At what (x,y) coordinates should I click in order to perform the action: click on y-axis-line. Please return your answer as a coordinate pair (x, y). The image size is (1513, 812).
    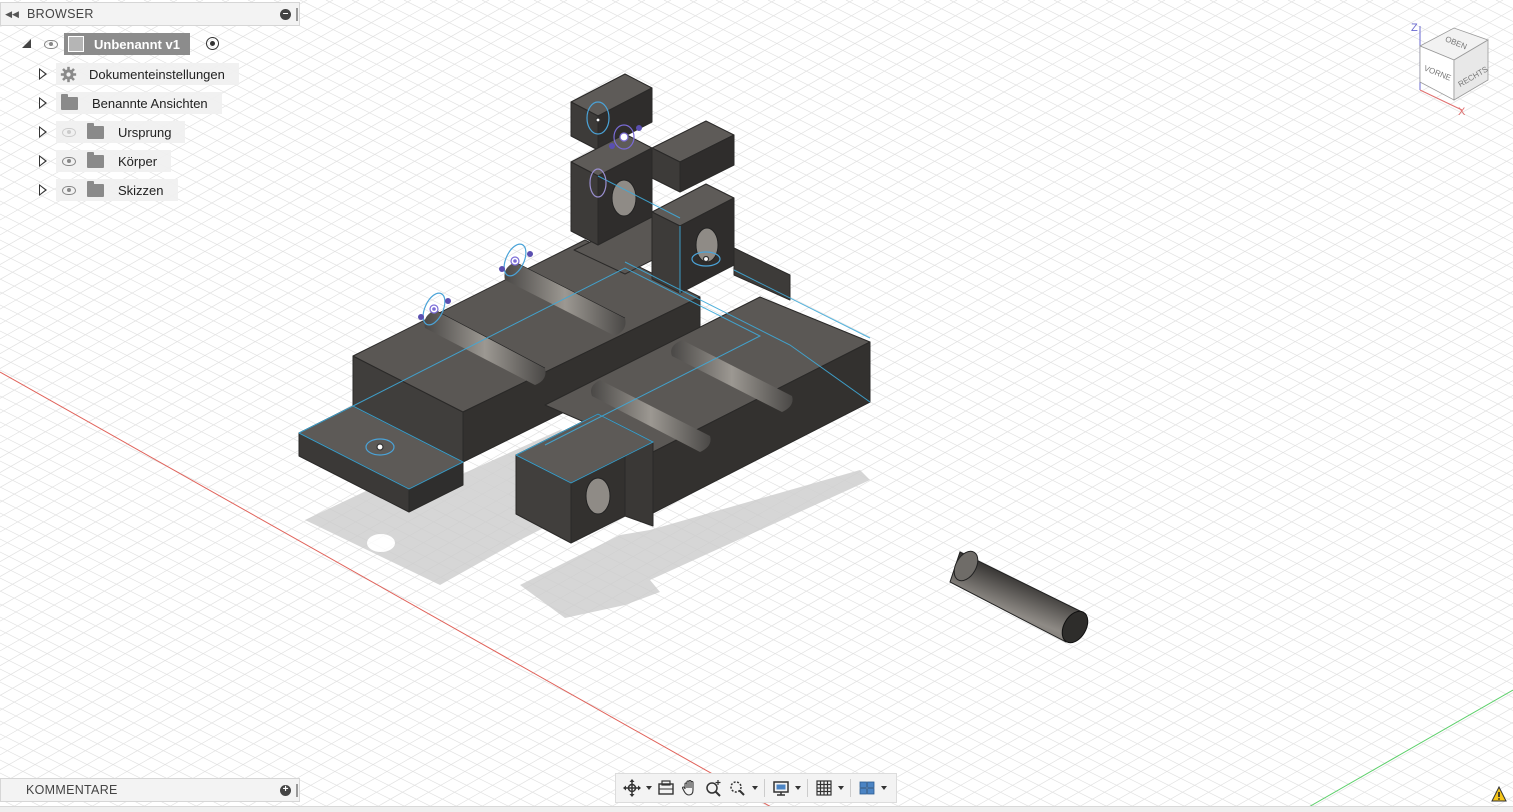
    Looking at the image, I should click on (1406, 750).